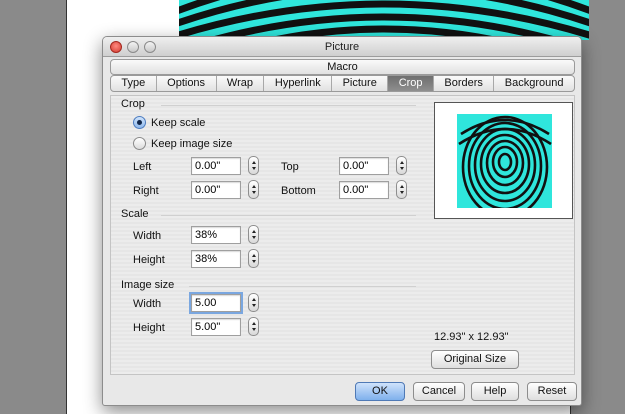  I want to click on crop-top-field: 0.00", so click(364, 166).